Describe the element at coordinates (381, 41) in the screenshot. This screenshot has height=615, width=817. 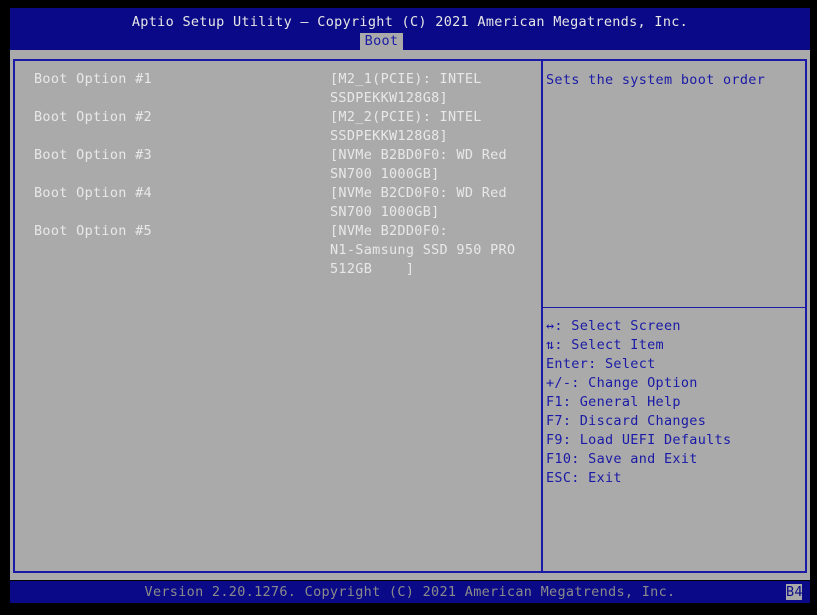
I see `tab-boot: Boot` at that location.